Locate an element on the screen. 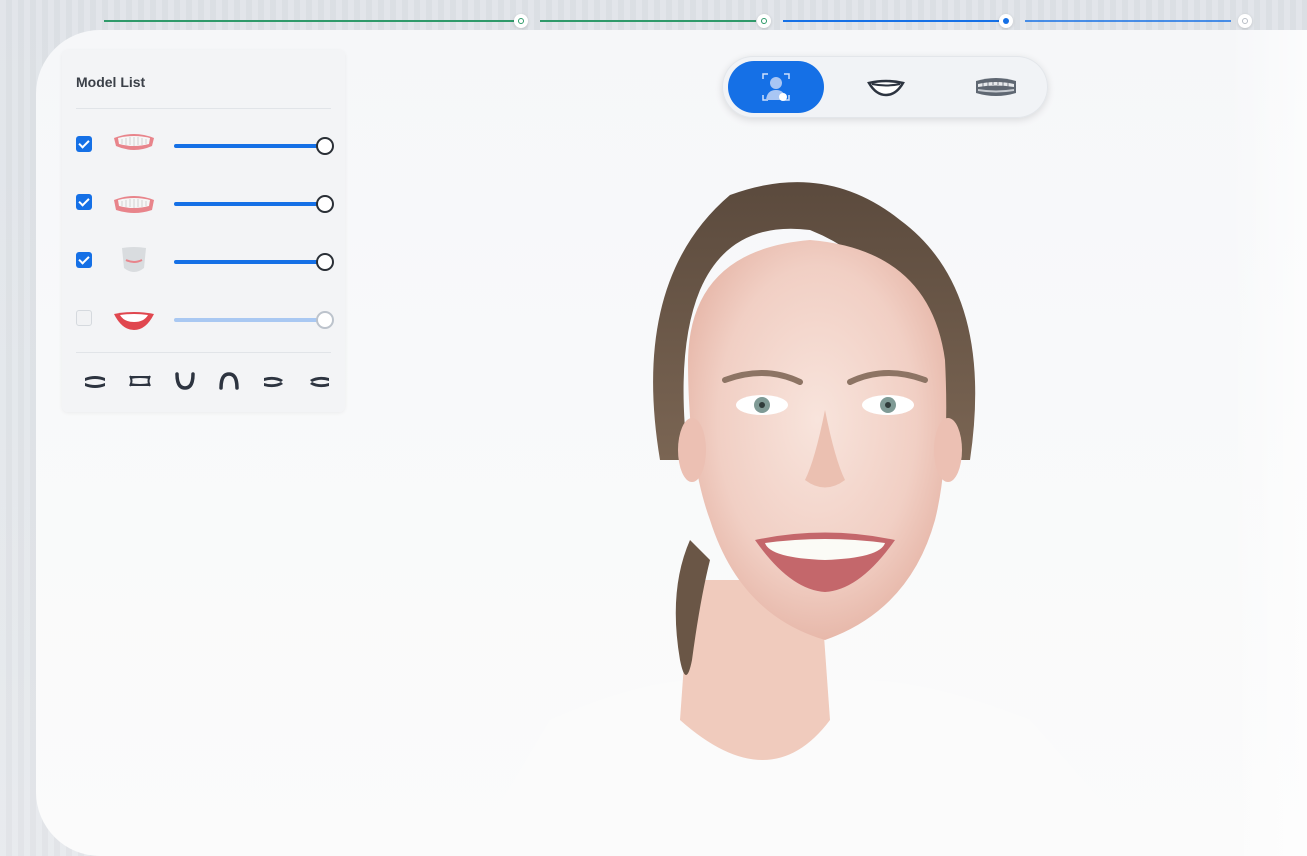 The image size is (1307, 856). stepper-line-active is located at coordinates (891, 21).